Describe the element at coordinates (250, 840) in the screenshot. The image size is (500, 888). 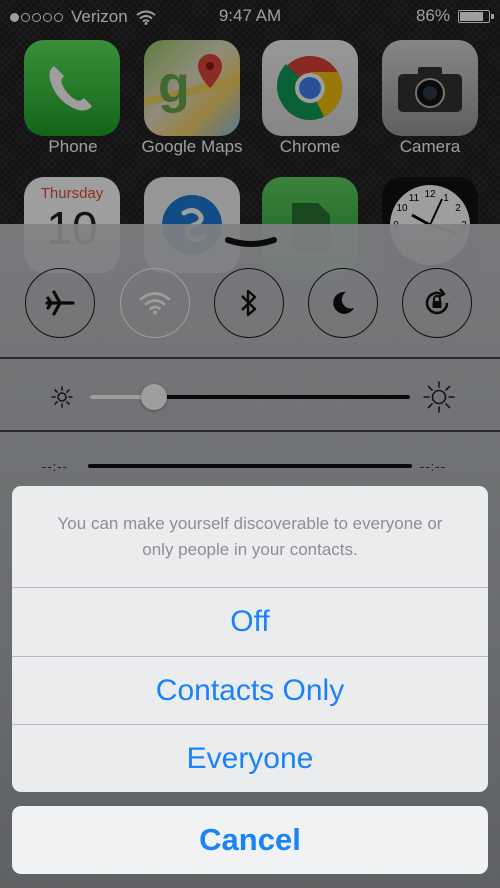
I see `cancel-button: Cancel` at that location.